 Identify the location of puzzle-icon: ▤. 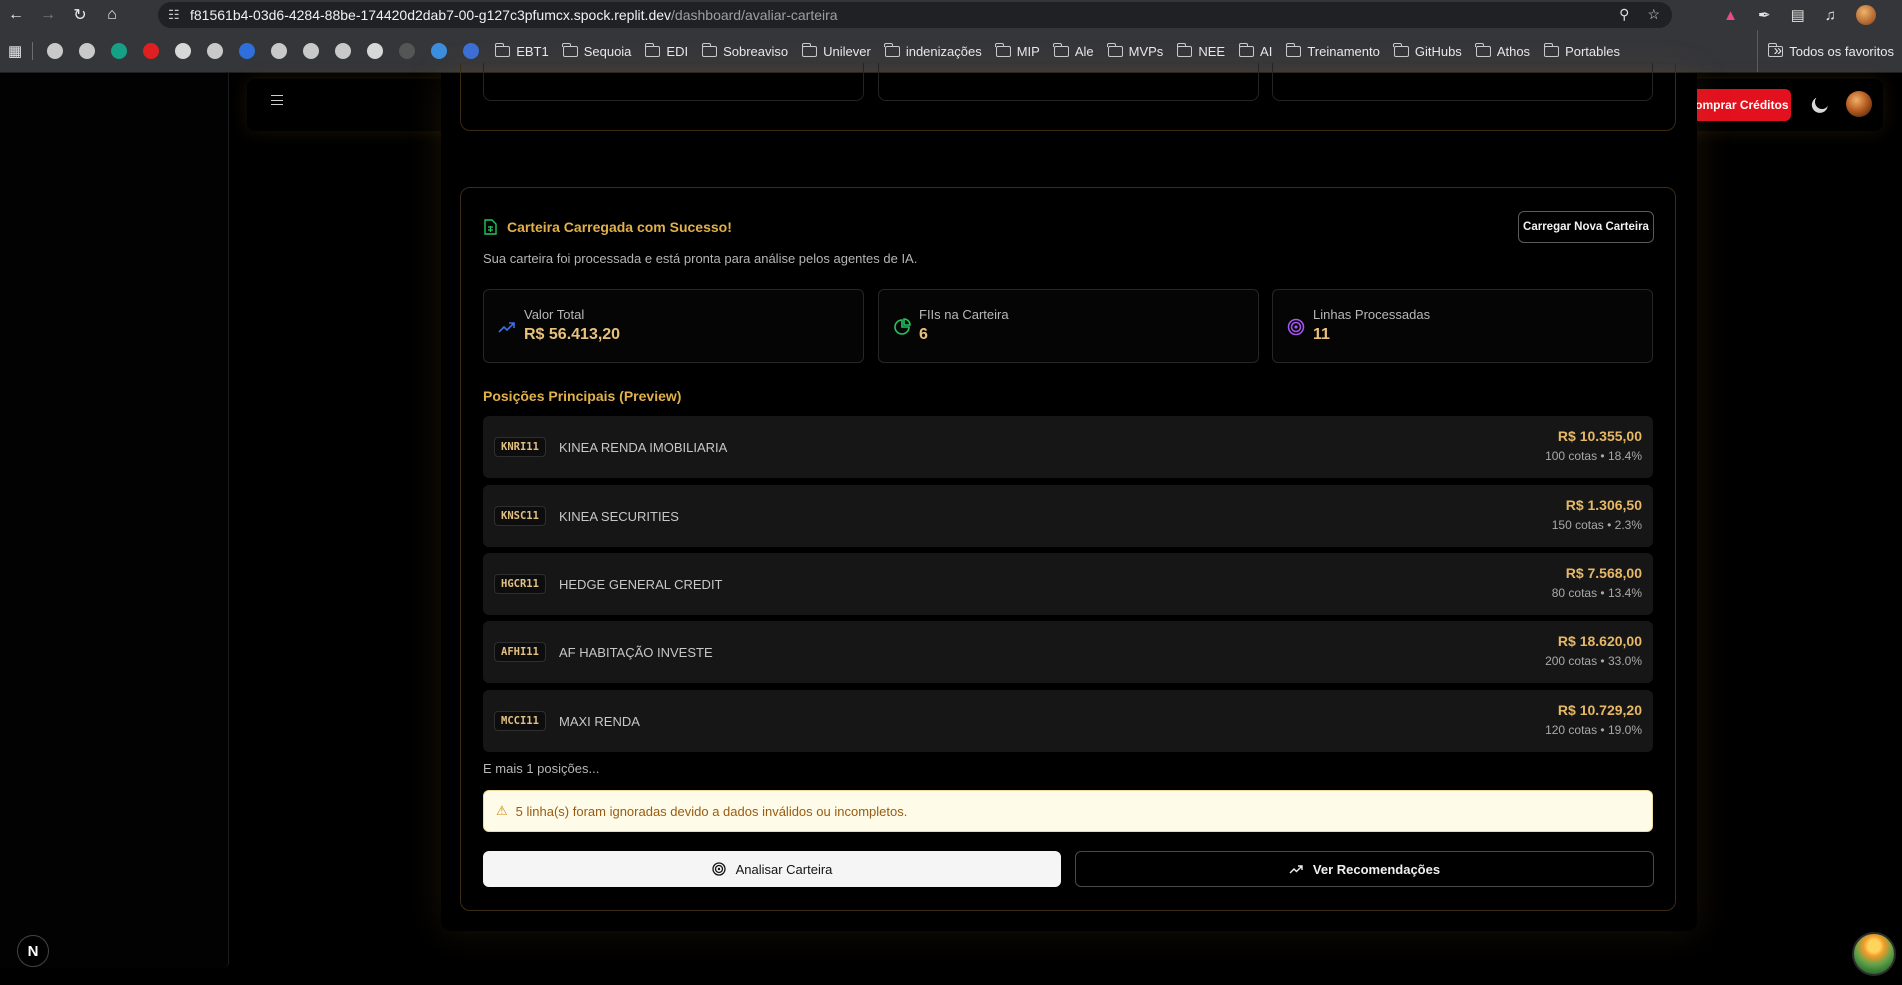
(1798, 15).